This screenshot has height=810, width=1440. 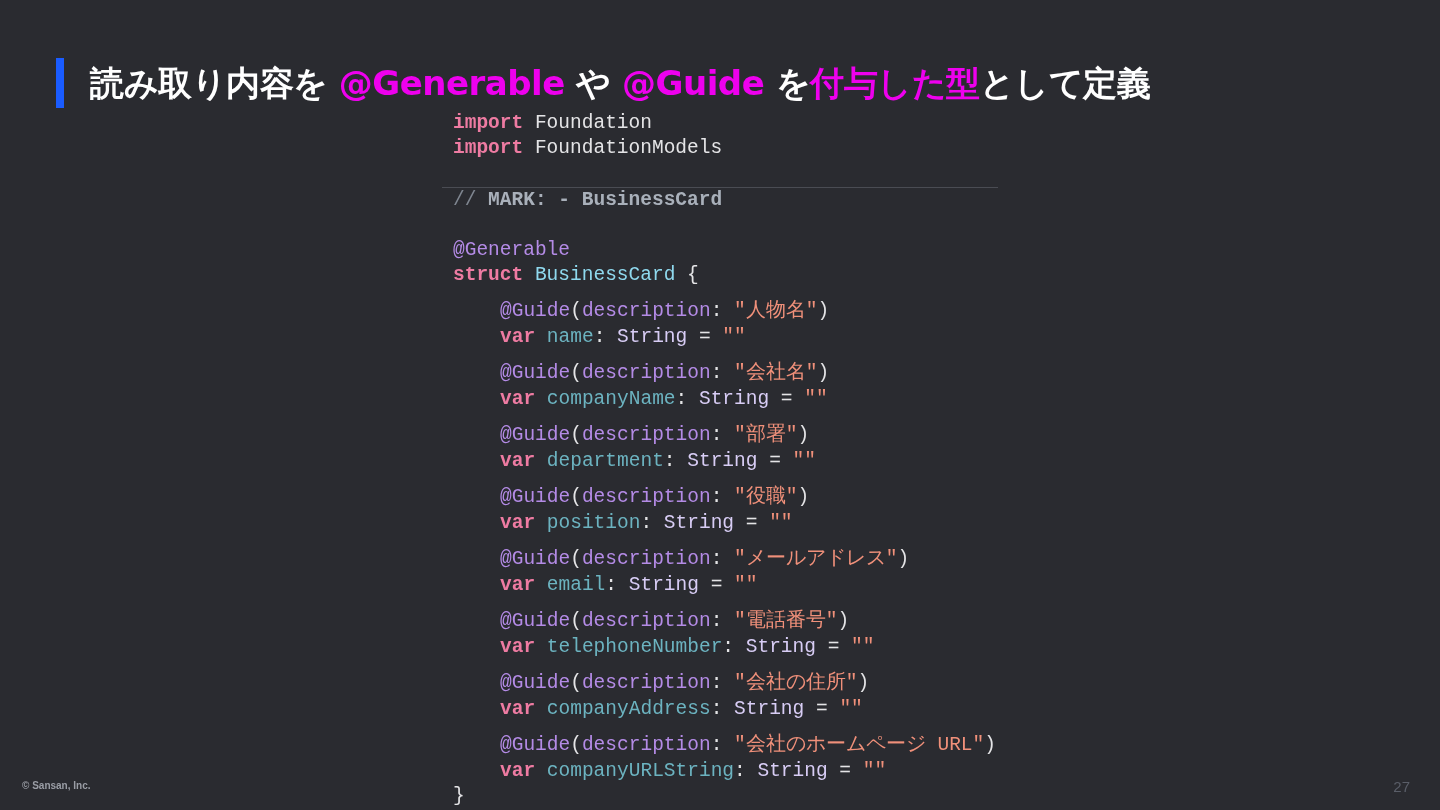 I want to click on code-line: import FoundationModels, so click(x=588, y=148).